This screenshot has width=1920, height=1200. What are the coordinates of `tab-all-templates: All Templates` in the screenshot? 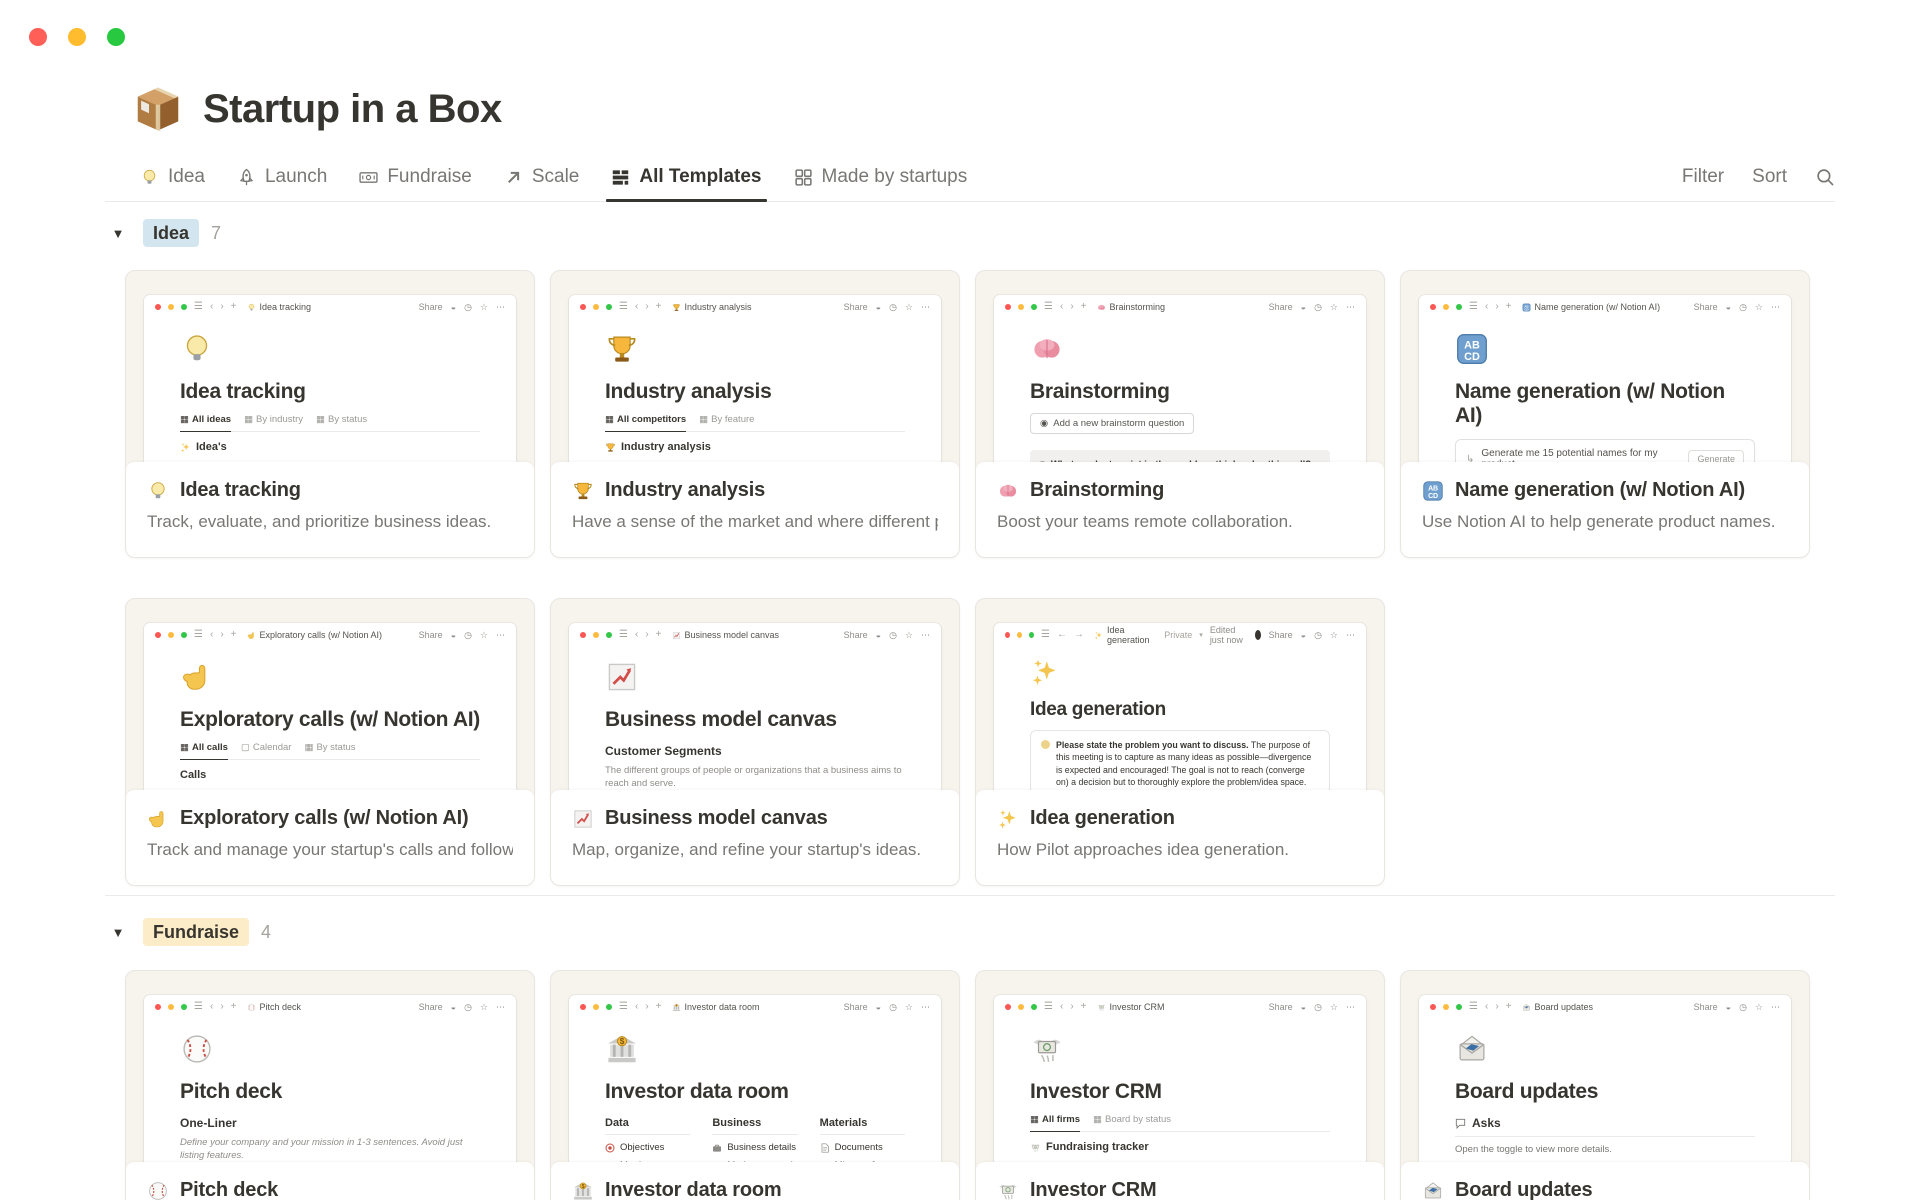 It's located at (686, 184).